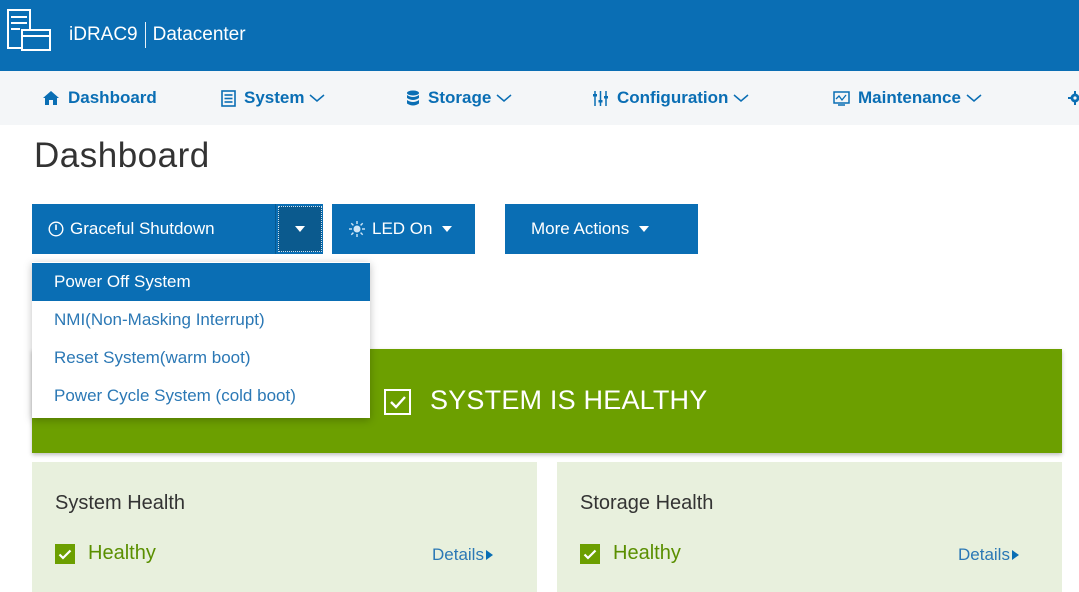 The width and height of the screenshot is (1079, 592). Describe the element at coordinates (357, 229) in the screenshot. I see `sun-icon` at that location.